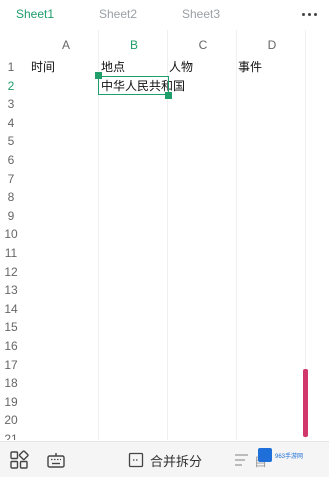 This screenshot has height=477, width=329. Describe the element at coordinates (309, 14) in the screenshot. I see `more-horizontal-icon` at that location.